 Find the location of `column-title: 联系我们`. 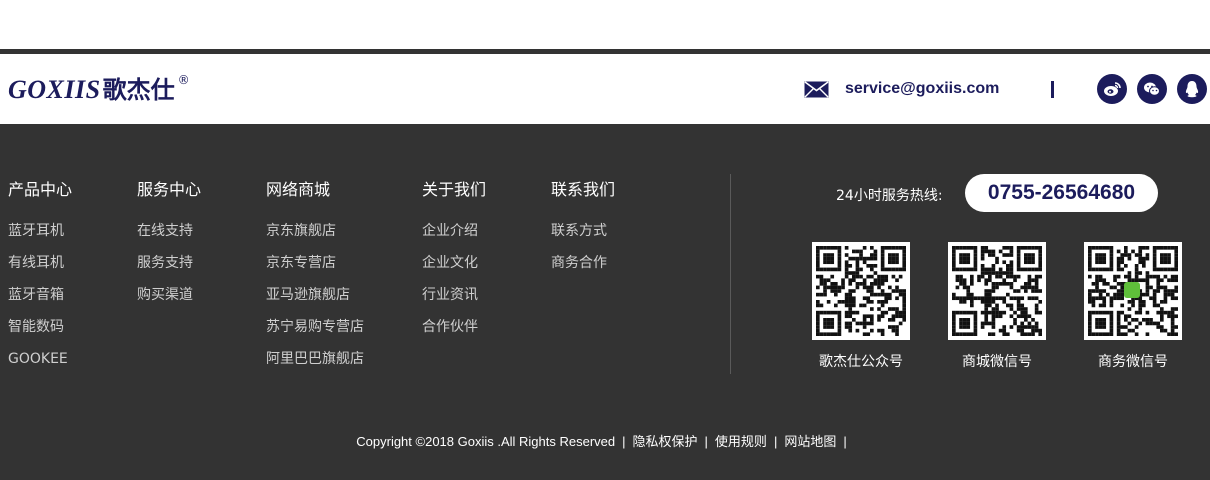

column-title: 联系我们 is located at coordinates (583, 189).